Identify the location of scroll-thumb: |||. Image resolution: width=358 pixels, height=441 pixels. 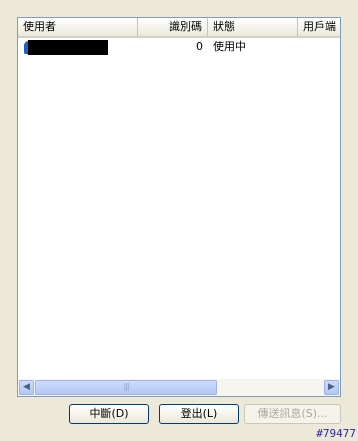
(126, 387).